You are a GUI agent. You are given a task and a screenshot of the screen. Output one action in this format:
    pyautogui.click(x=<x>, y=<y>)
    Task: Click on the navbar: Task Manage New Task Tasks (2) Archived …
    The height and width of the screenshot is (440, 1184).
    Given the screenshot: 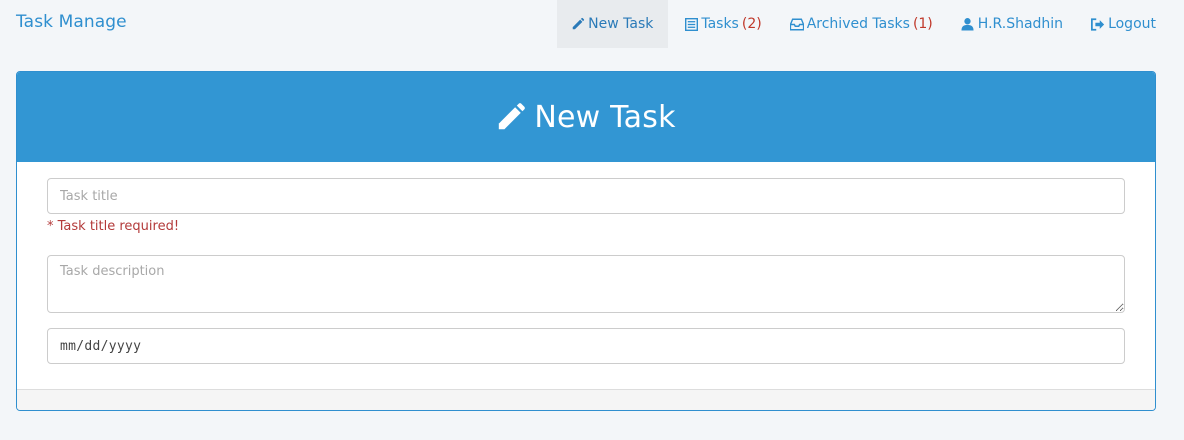 What is the action you would take?
    pyautogui.click(x=592, y=24)
    